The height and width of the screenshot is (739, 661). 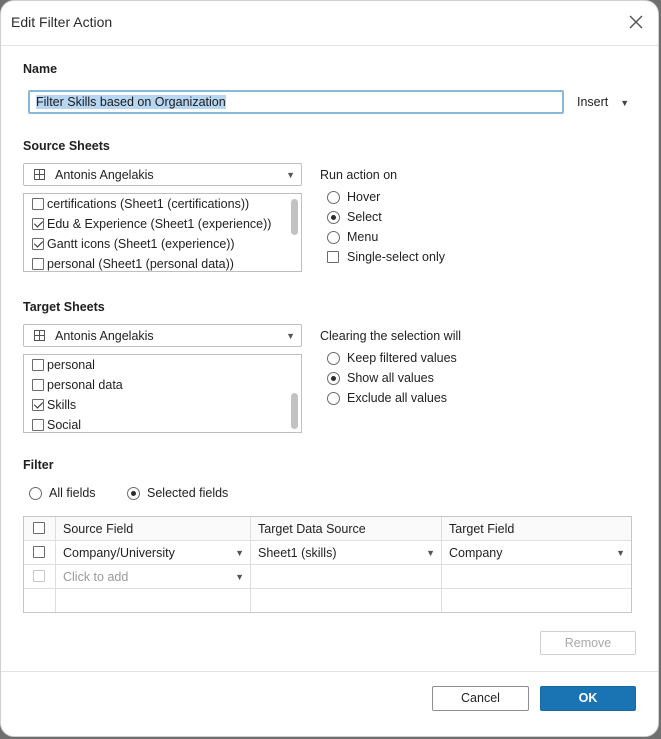 I want to click on ok-button: OK, so click(x=588, y=698).